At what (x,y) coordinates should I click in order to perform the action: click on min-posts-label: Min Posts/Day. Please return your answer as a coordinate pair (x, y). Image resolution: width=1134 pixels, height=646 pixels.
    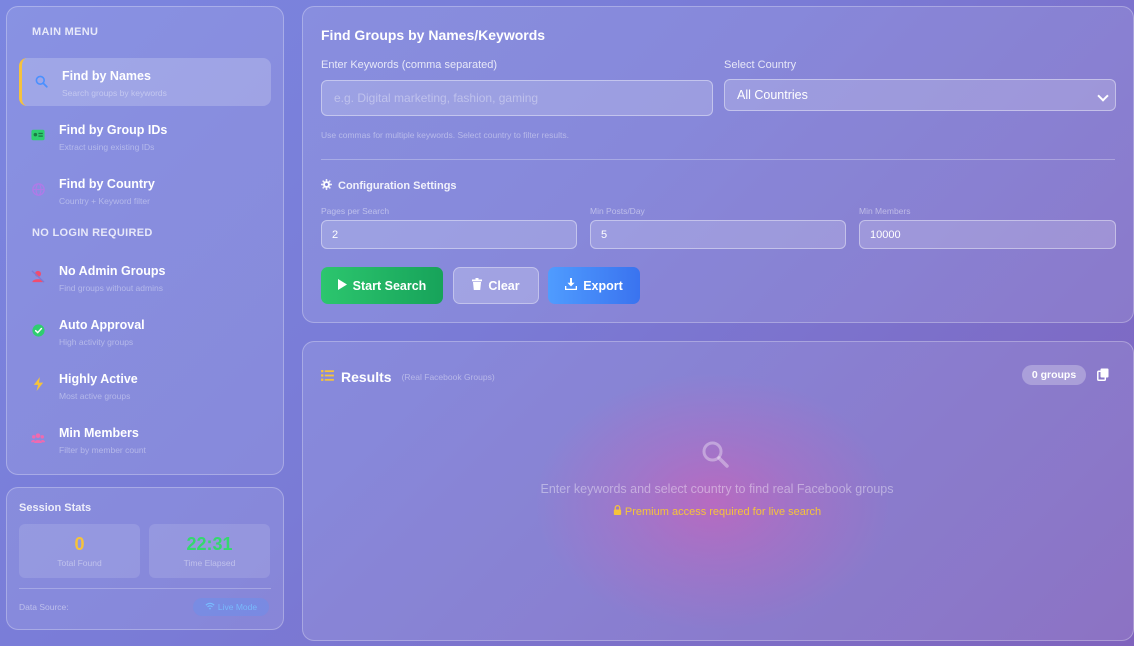
    Looking at the image, I should click on (617, 211).